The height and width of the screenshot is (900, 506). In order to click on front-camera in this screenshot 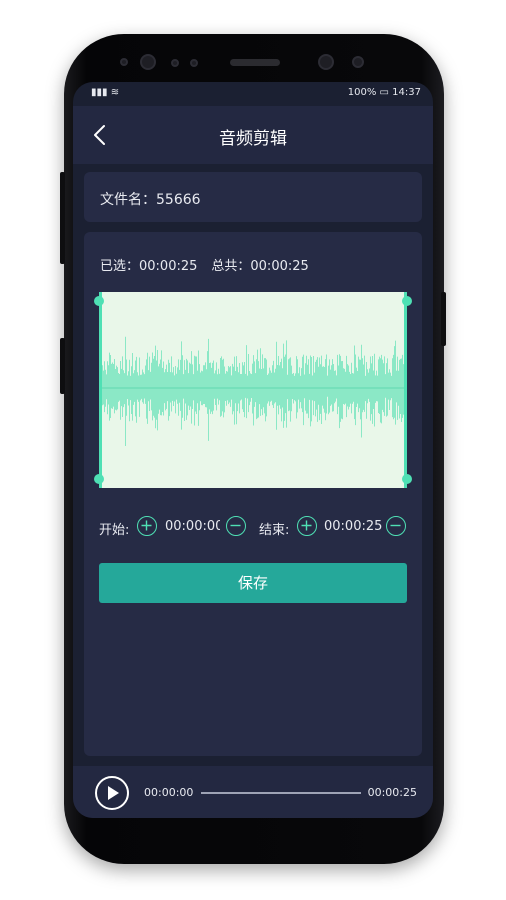, I will do `click(326, 62)`.